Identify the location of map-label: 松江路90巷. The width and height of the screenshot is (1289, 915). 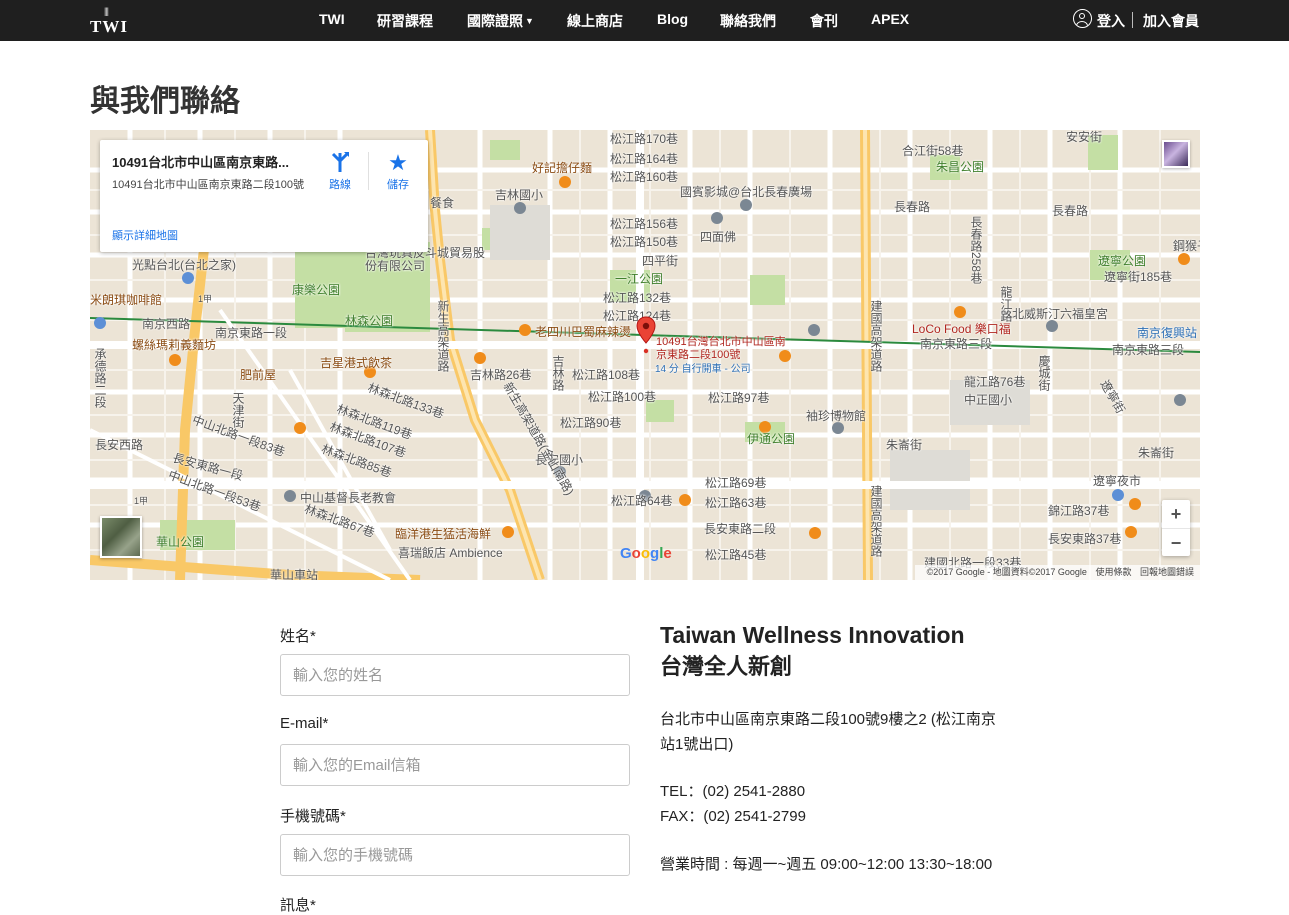
(591, 423).